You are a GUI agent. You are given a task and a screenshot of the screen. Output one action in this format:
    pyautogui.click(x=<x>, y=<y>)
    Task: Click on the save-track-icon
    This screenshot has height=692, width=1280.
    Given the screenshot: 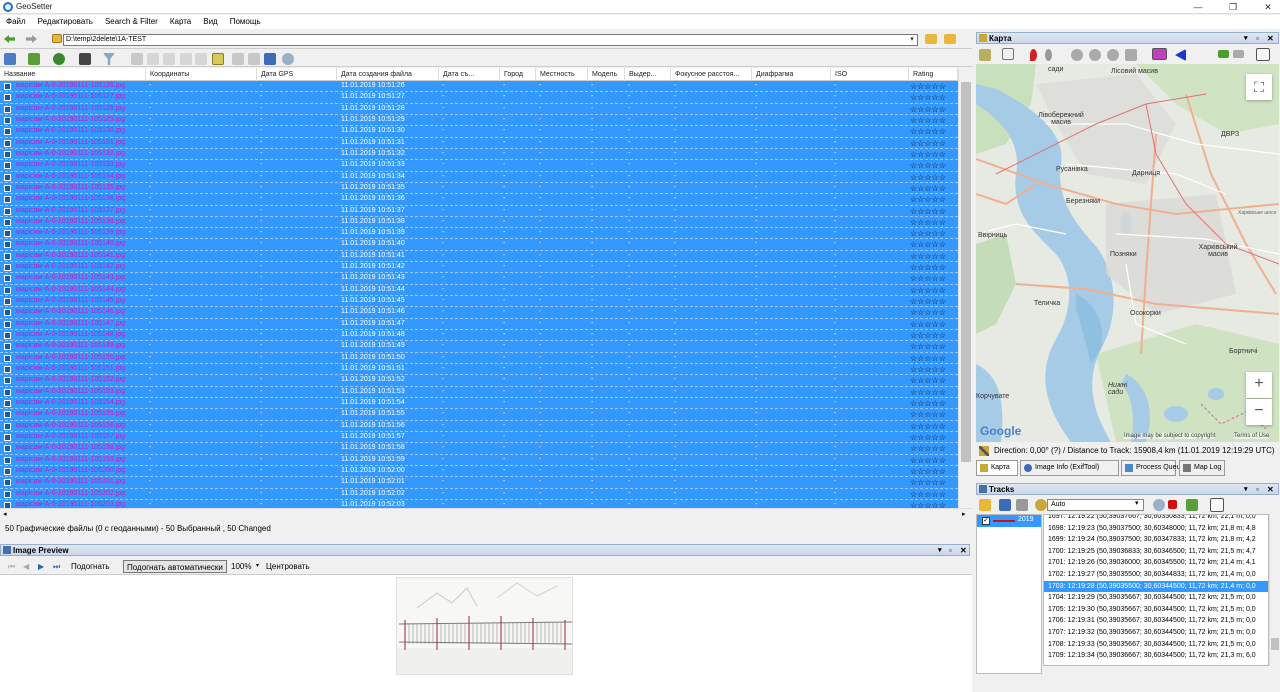 What is the action you would take?
    pyautogui.click(x=1005, y=505)
    